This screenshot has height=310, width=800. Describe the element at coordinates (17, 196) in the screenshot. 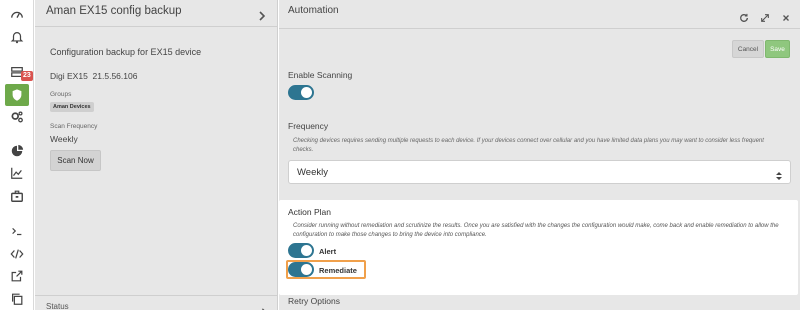

I see `briefcase-icon` at that location.